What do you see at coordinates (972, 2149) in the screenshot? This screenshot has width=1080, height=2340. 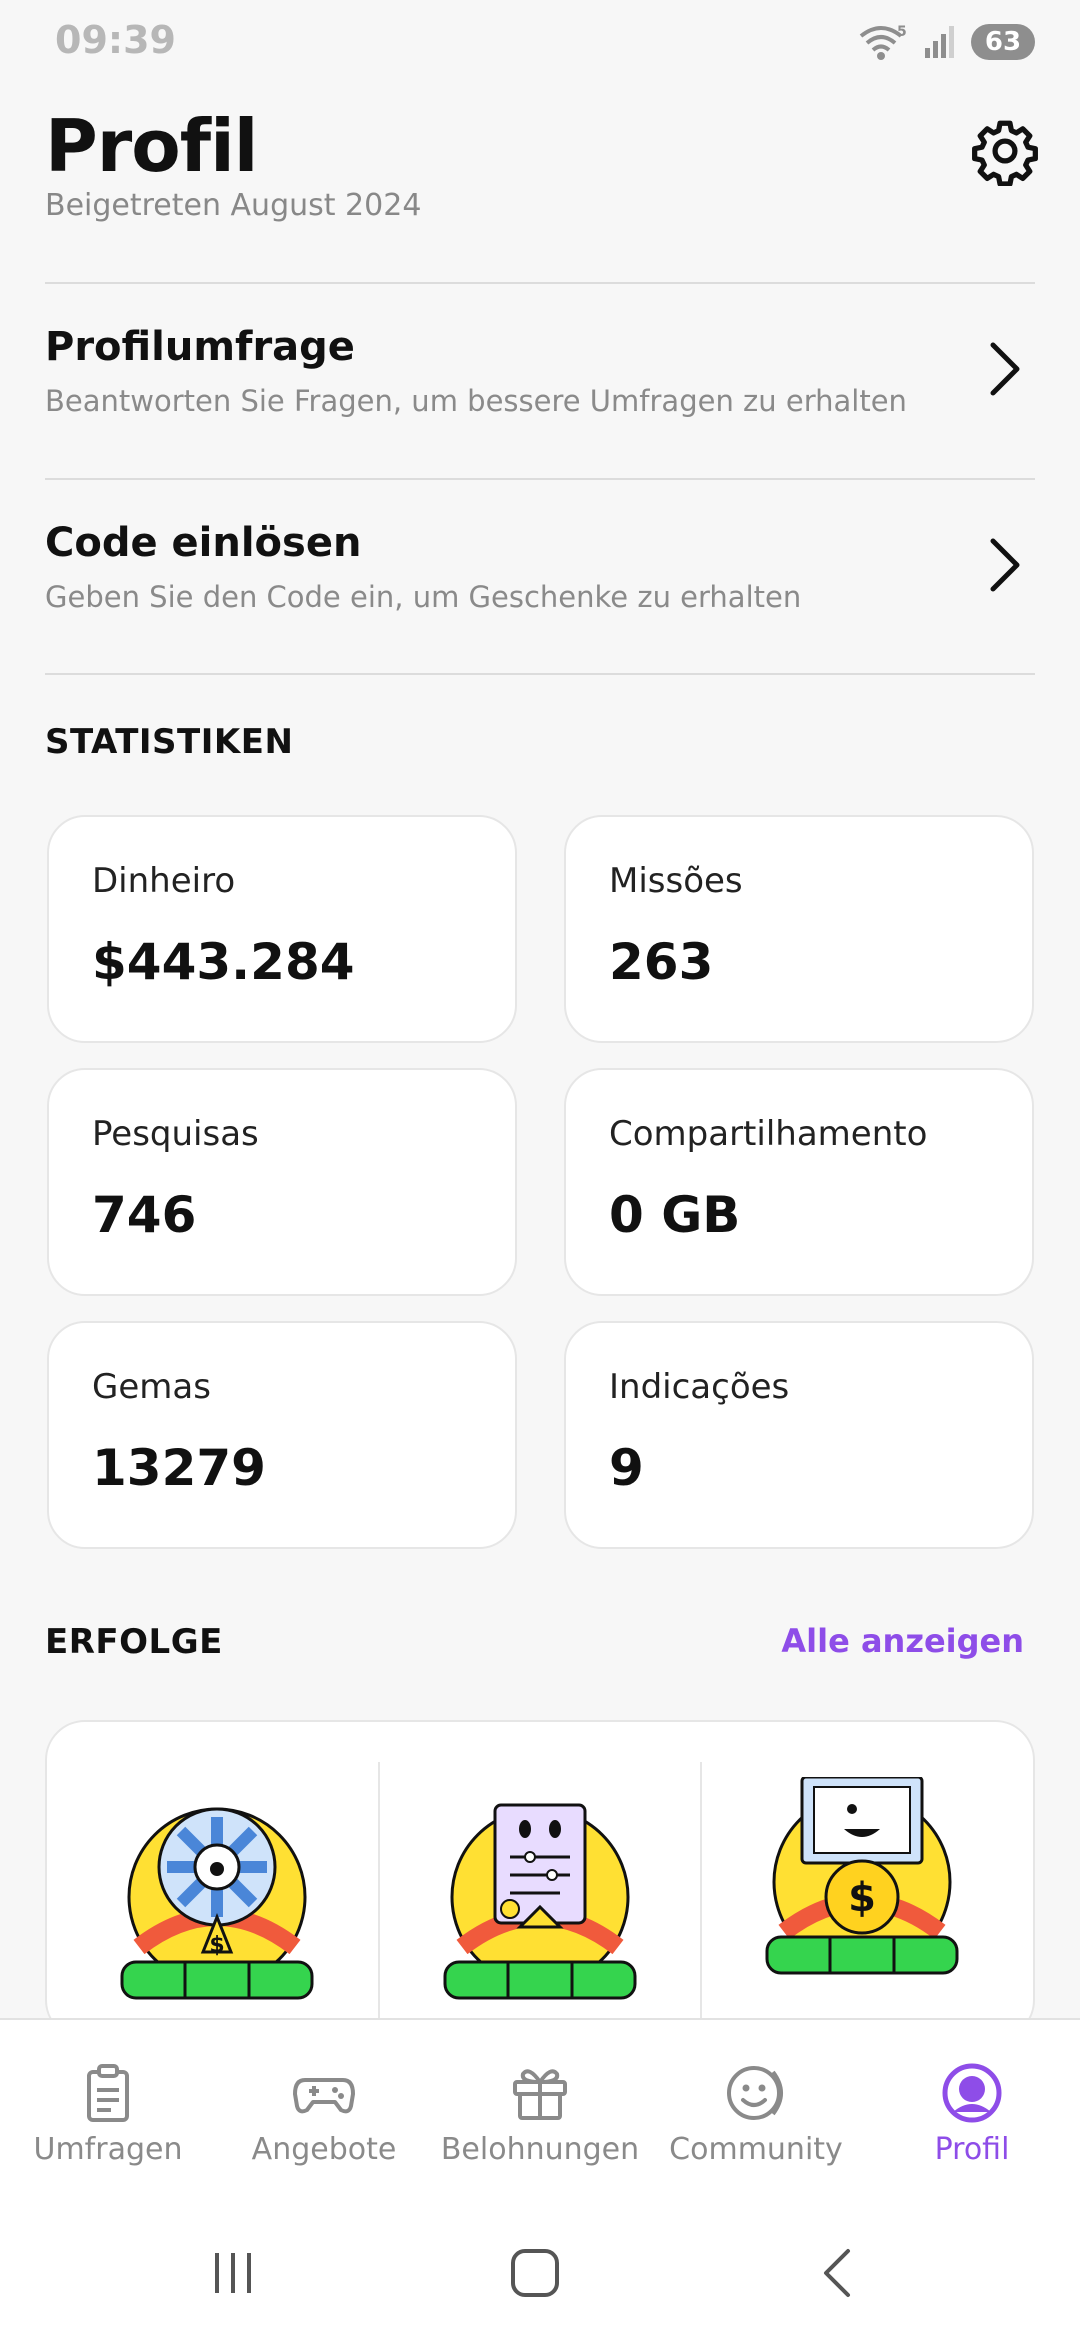 I see `nav-label: Profil` at bounding box center [972, 2149].